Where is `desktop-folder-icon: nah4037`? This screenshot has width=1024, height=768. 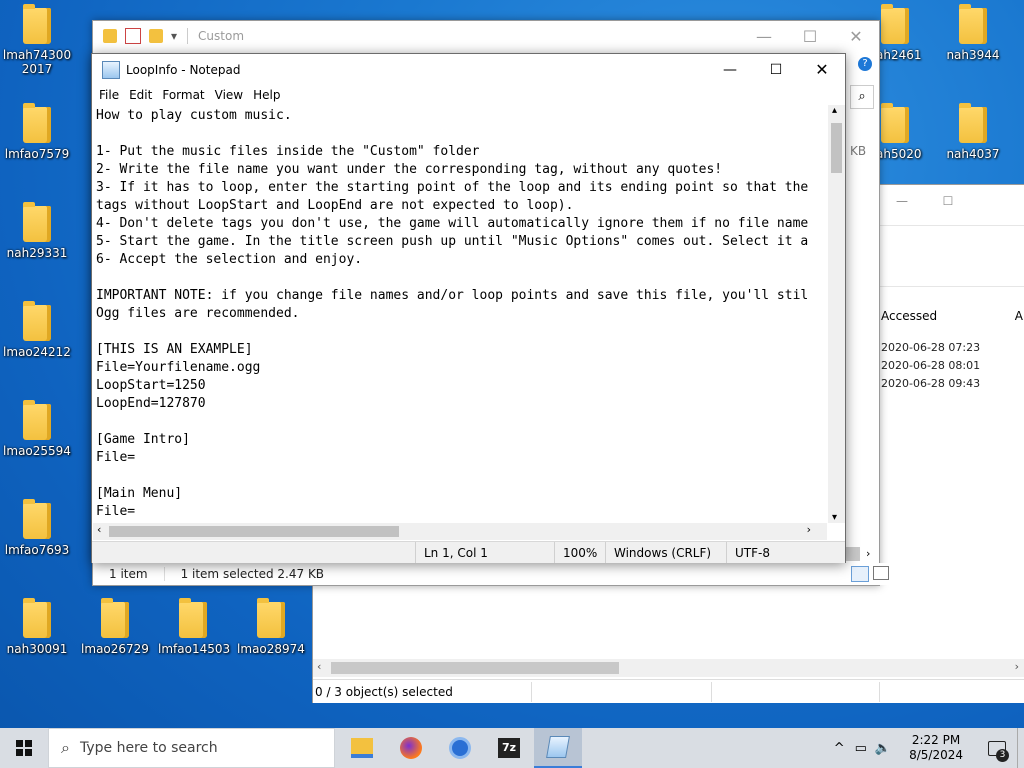 desktop-folder-icon: nah4037 is located at coordinates (973, 132).